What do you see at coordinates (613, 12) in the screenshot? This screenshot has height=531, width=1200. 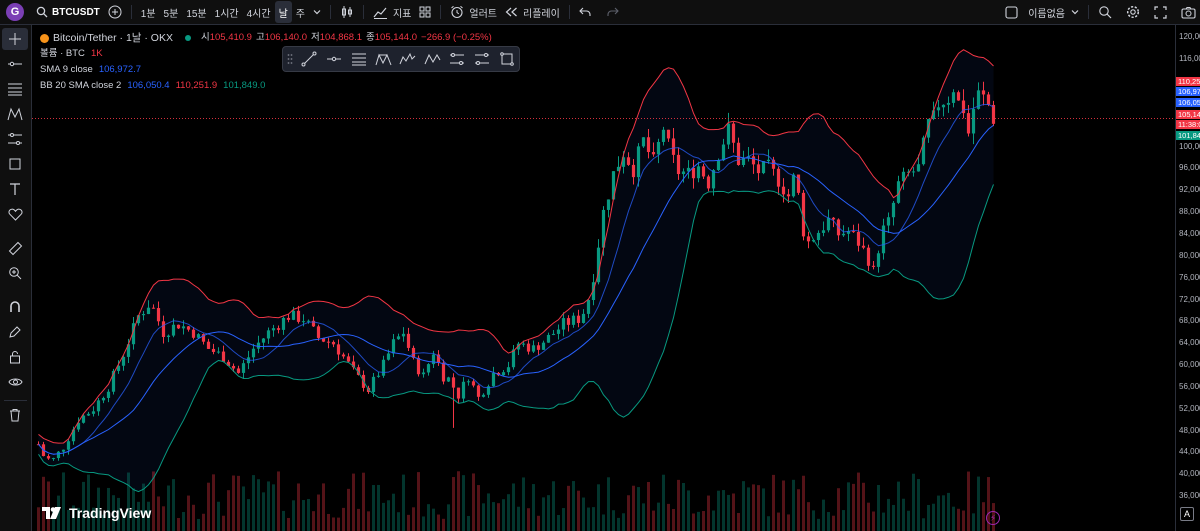 I see `redo-button` at bounding box center [613, 12].